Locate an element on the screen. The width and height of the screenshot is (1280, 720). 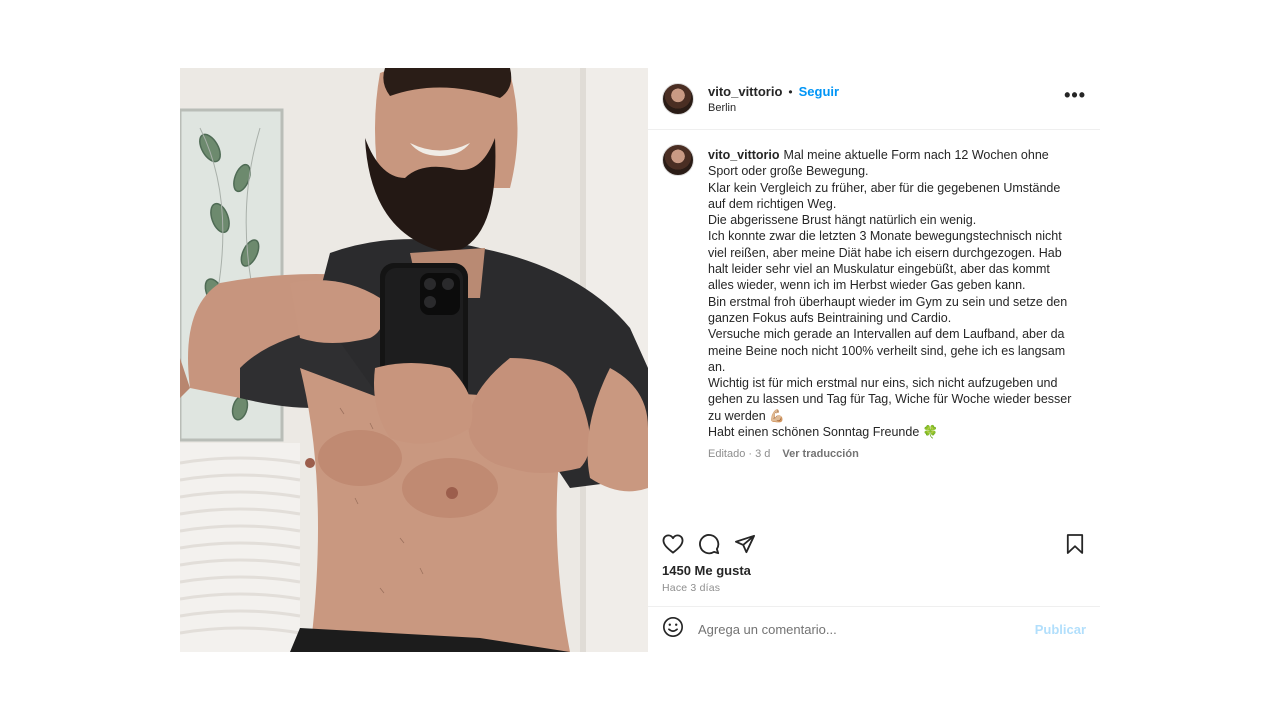
caption-avatar is located at coordinates (678, 160).